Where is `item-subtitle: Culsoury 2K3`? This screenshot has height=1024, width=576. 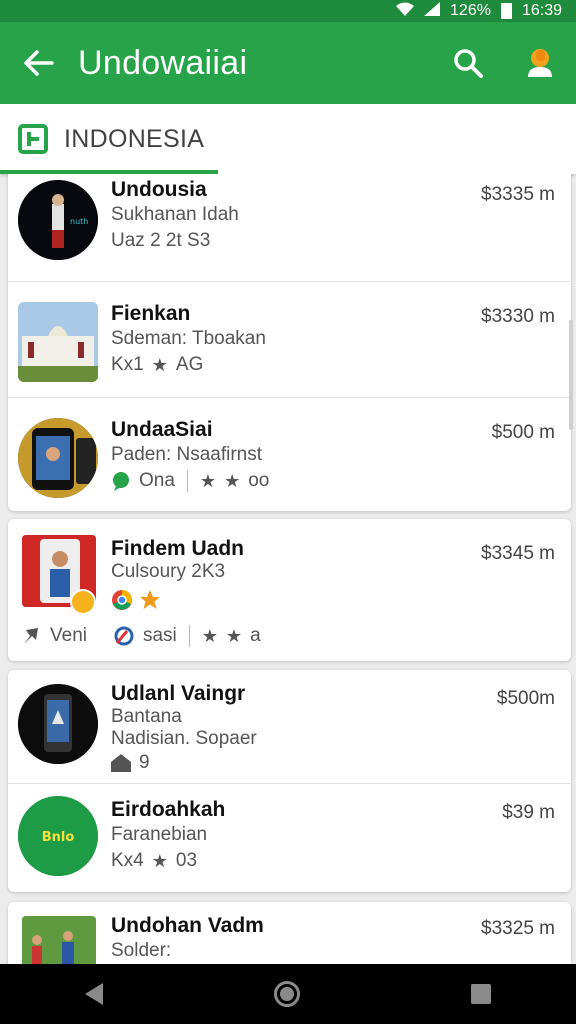 item-subtitle: Culsoury 2K3 is located at coordinates (168, 571).